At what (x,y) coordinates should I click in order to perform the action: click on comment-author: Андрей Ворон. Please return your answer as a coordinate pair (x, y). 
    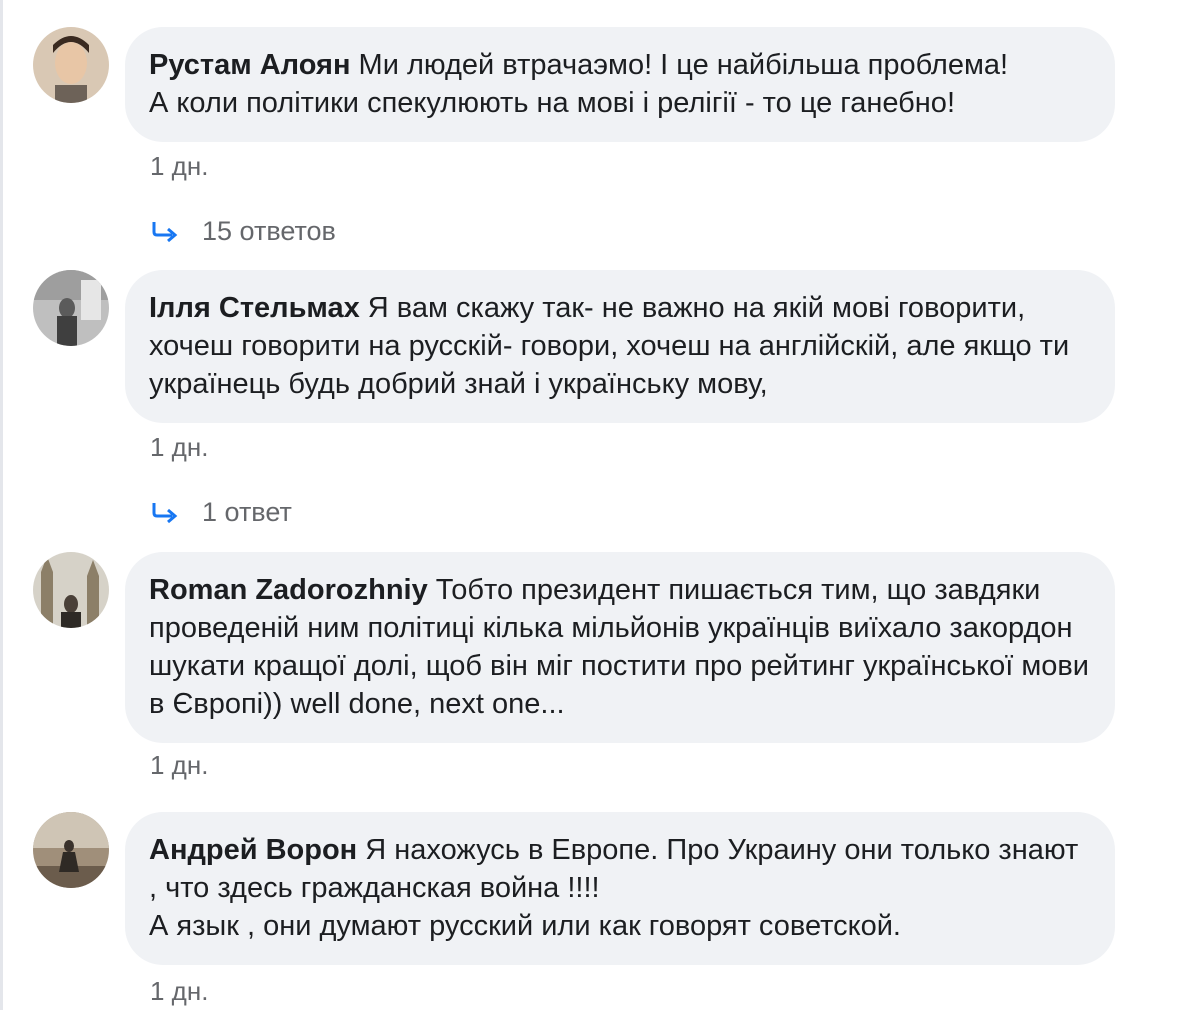
    Looking at the image, I should click on (253, 850).